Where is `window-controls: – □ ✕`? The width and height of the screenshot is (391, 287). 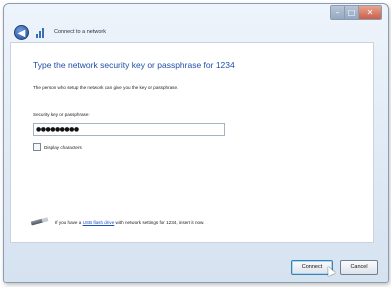 window-controls: – □ ✕ is located at coordinates (356, 12).